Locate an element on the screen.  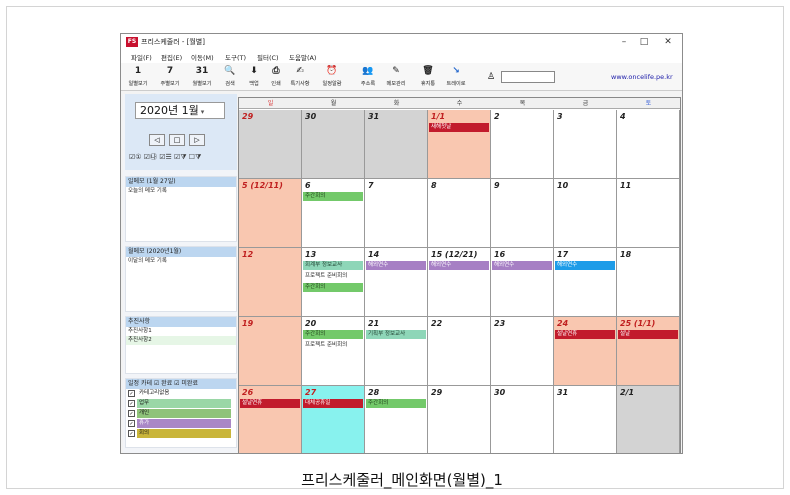
day-cell: 8 is located at coordinates (459, 213).